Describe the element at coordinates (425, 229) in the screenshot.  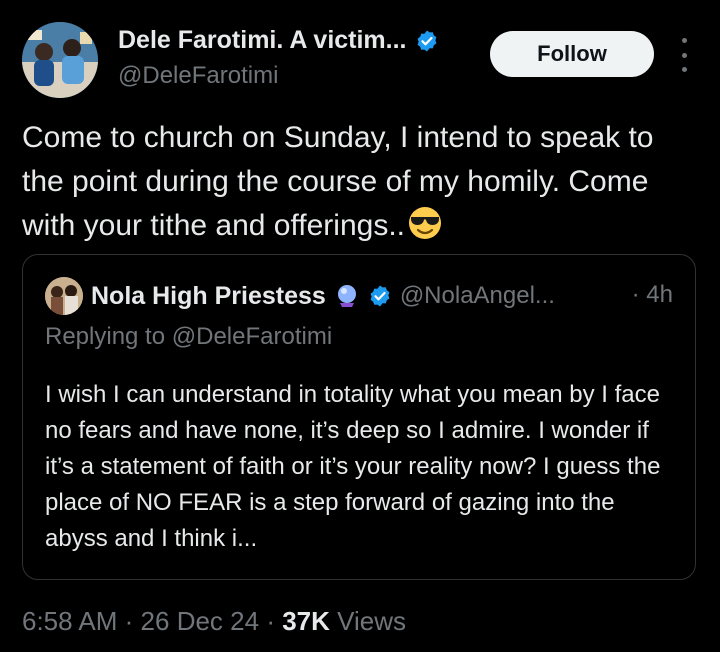
I see `smiling-face-with-sunglasses-icon` at that location.